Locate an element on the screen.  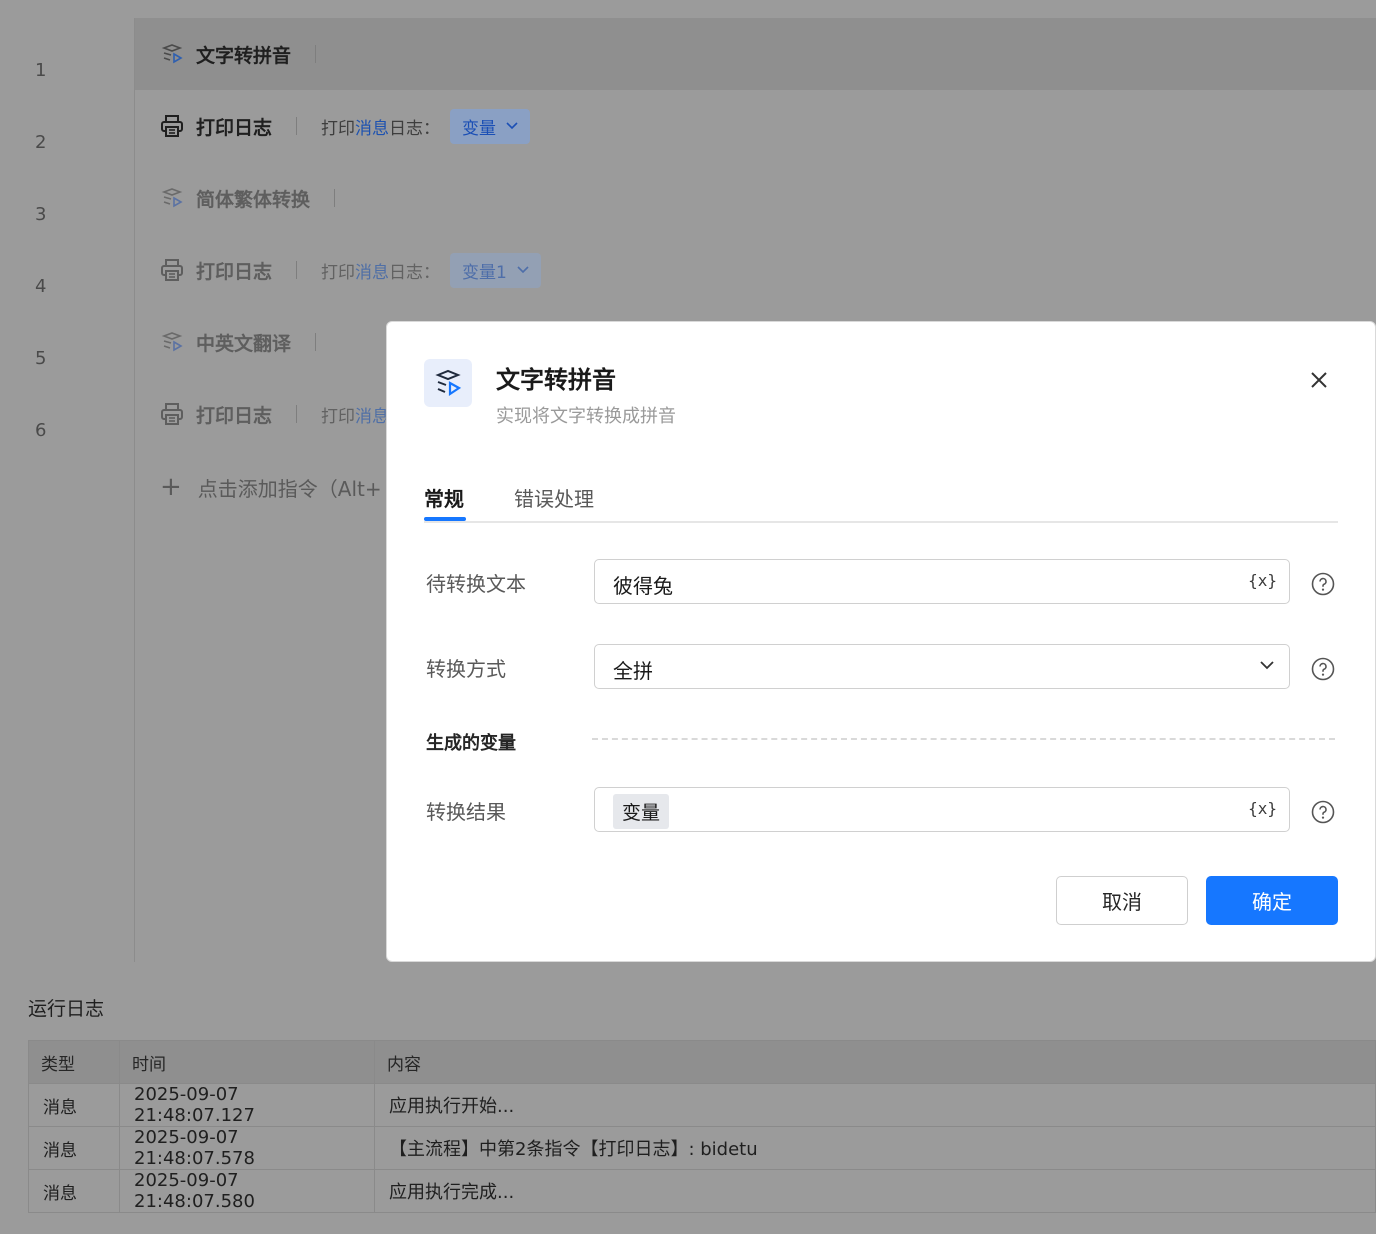
convert-icon is located at coordinates (172, 198).